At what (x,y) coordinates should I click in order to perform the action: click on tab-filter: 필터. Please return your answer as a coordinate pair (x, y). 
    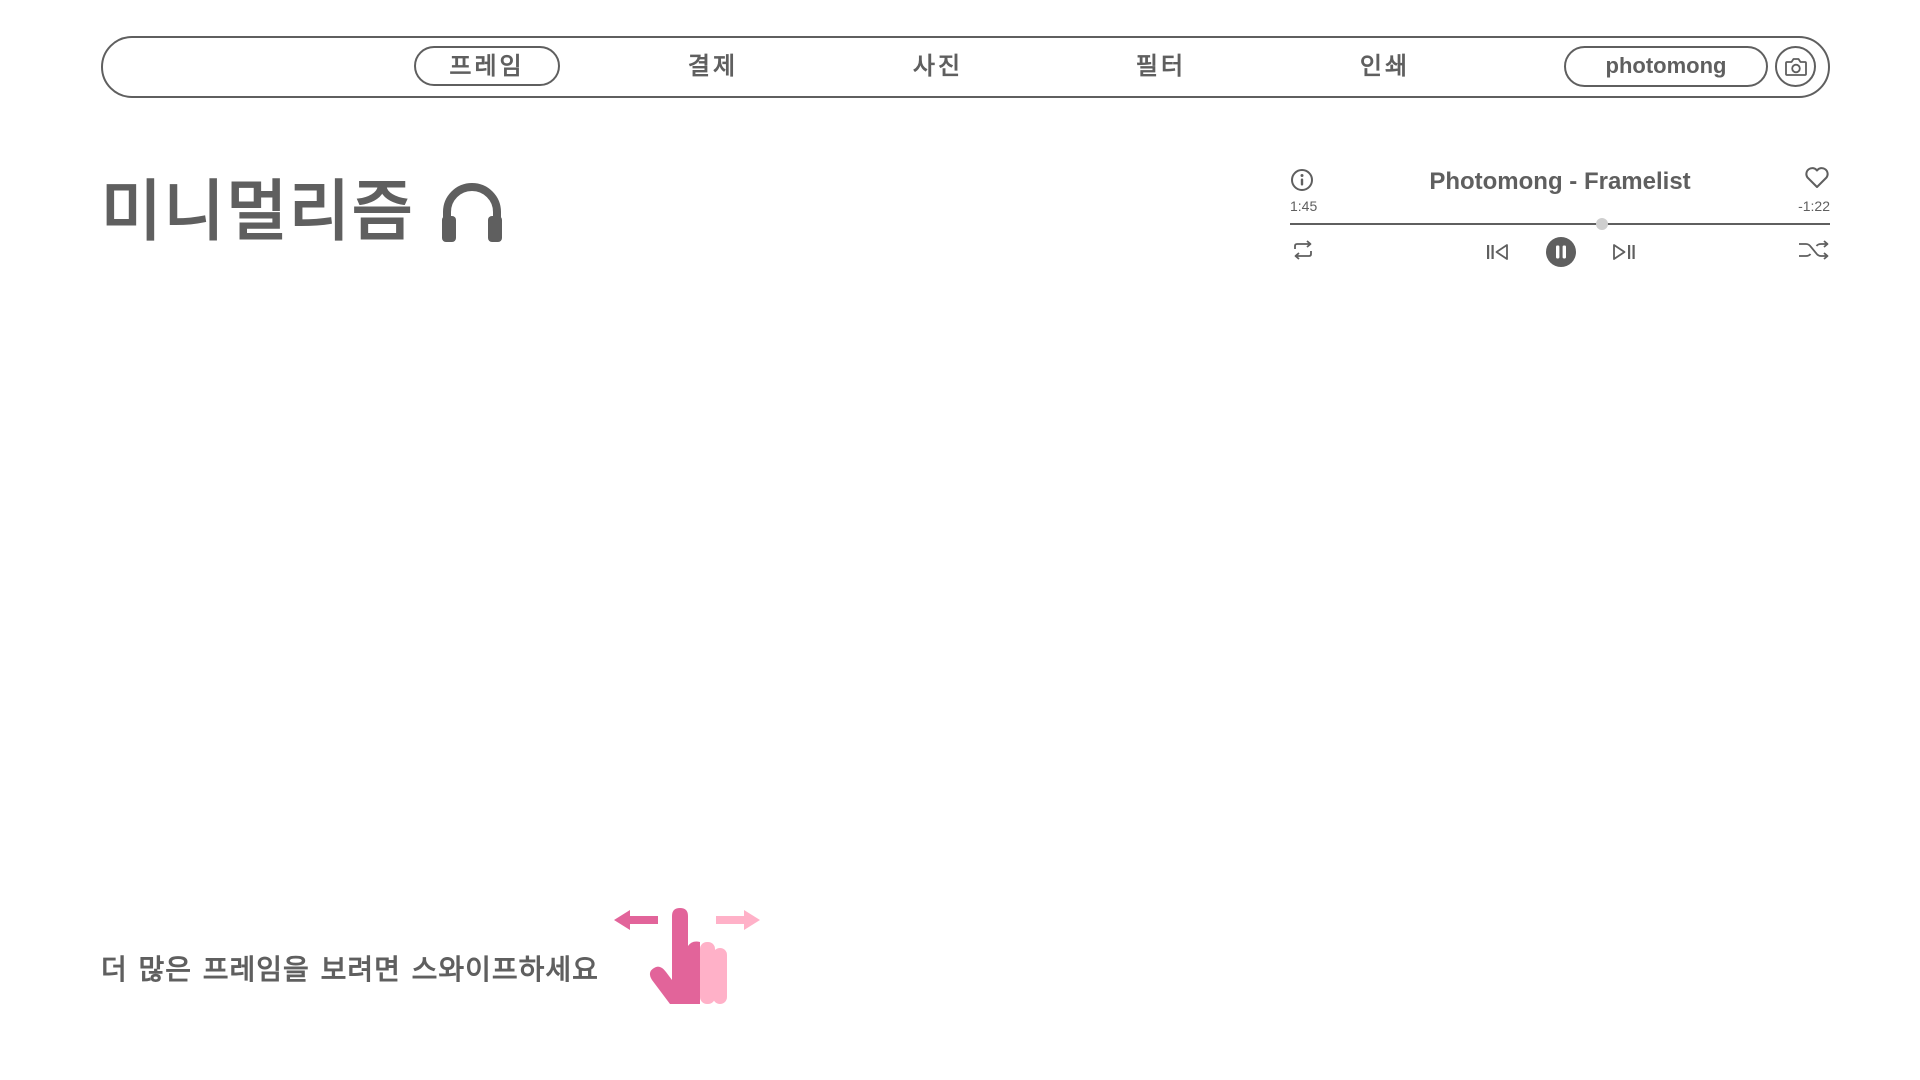
    Looking at the image, I should click on (1161, 66).